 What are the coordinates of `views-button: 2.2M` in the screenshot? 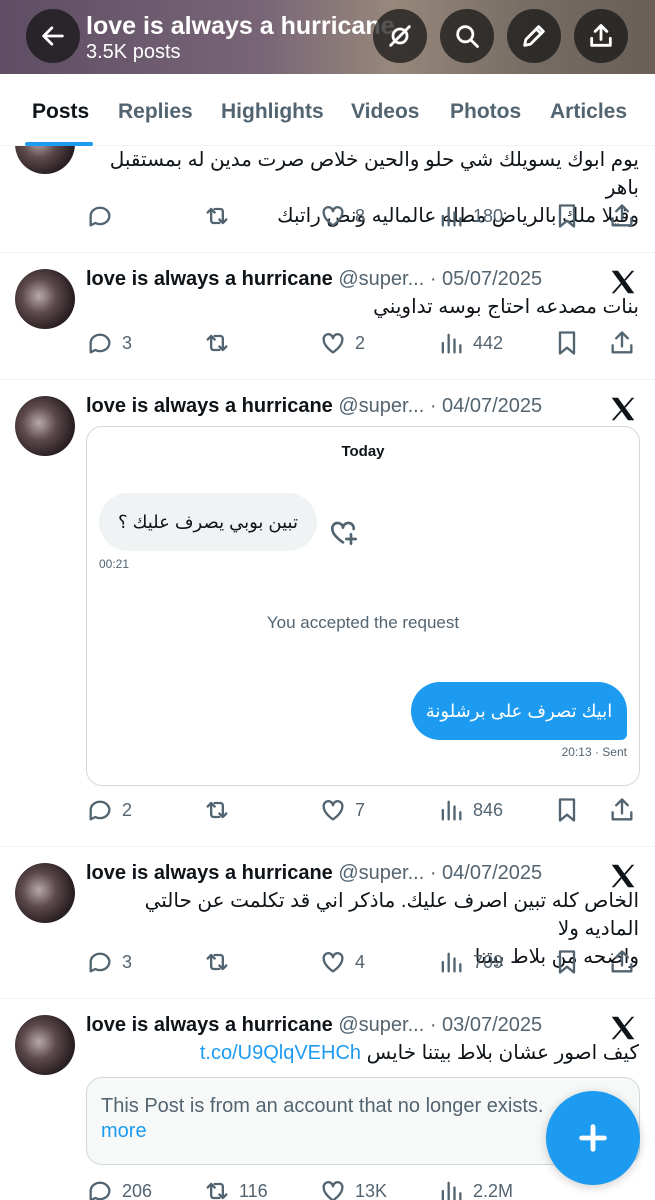 It's located at (475, 1188).